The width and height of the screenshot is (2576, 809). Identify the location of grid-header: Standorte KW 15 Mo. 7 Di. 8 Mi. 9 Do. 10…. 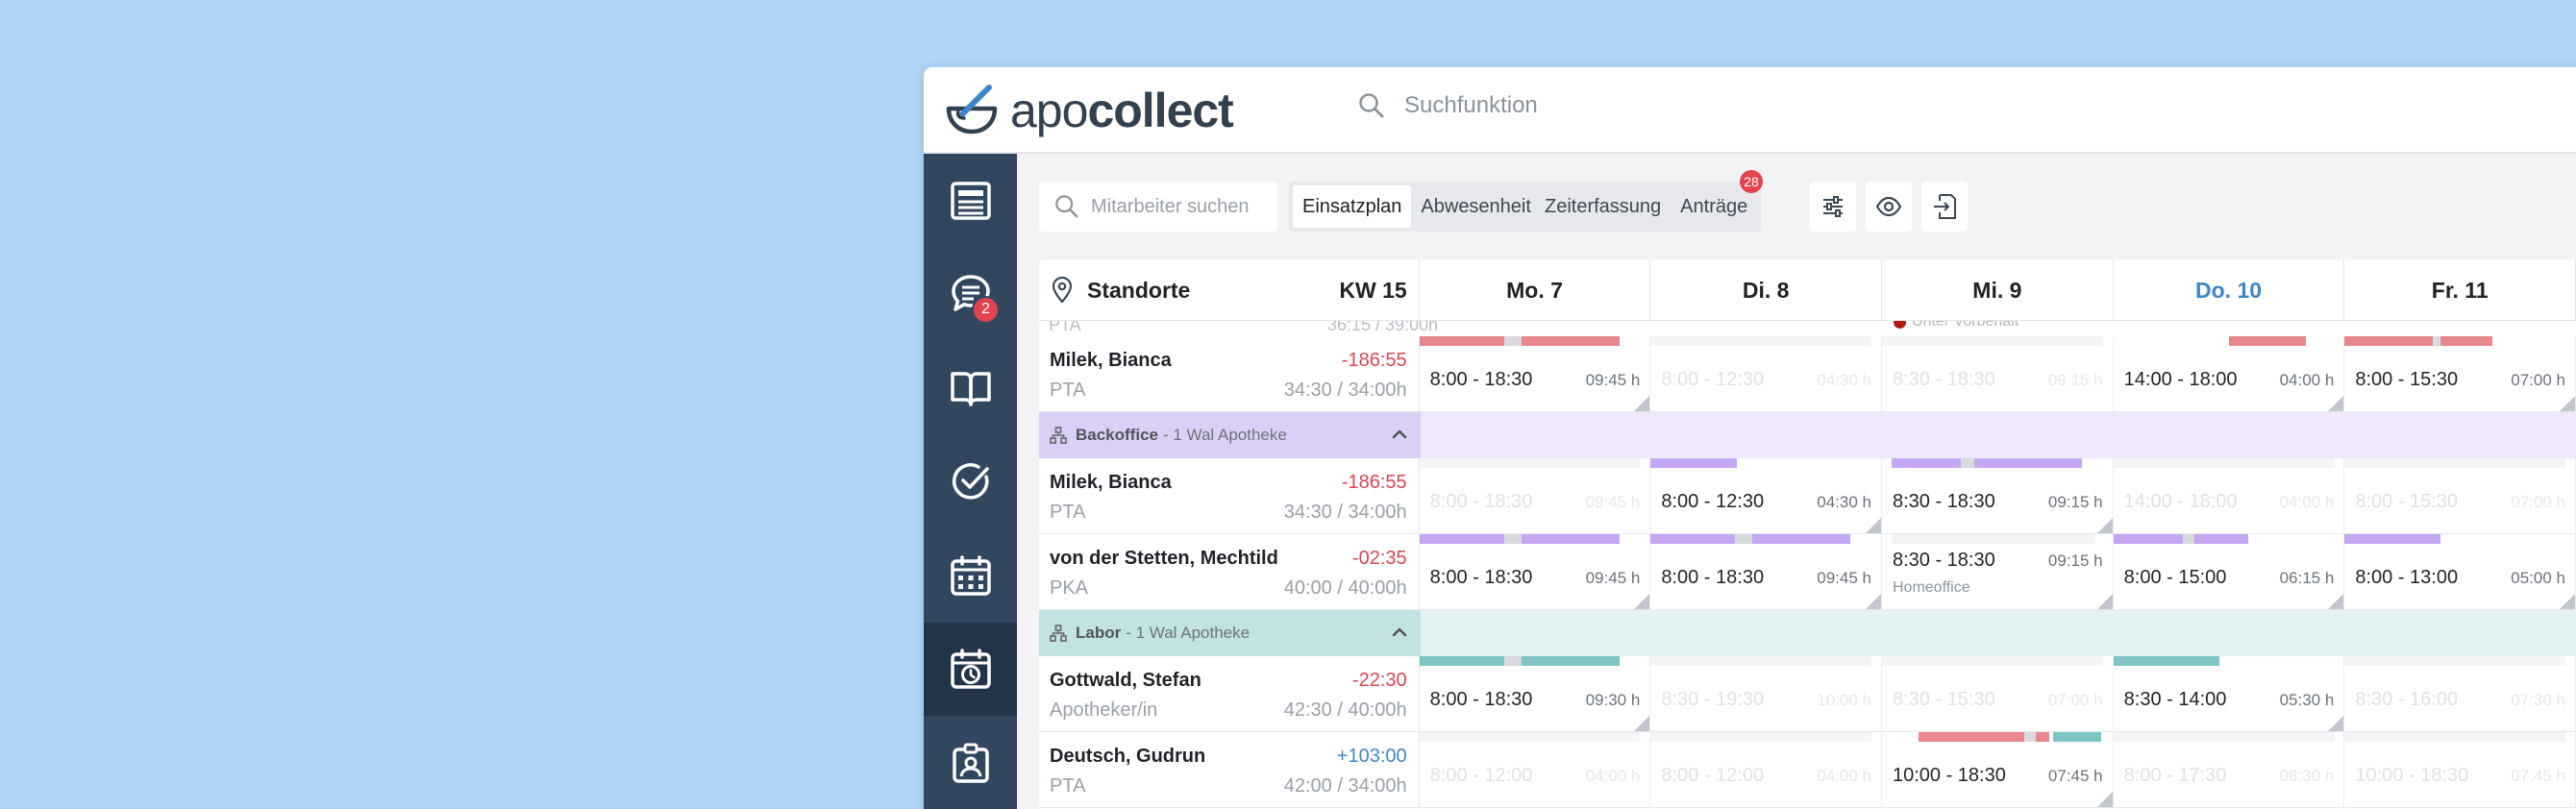
(1808, 290).